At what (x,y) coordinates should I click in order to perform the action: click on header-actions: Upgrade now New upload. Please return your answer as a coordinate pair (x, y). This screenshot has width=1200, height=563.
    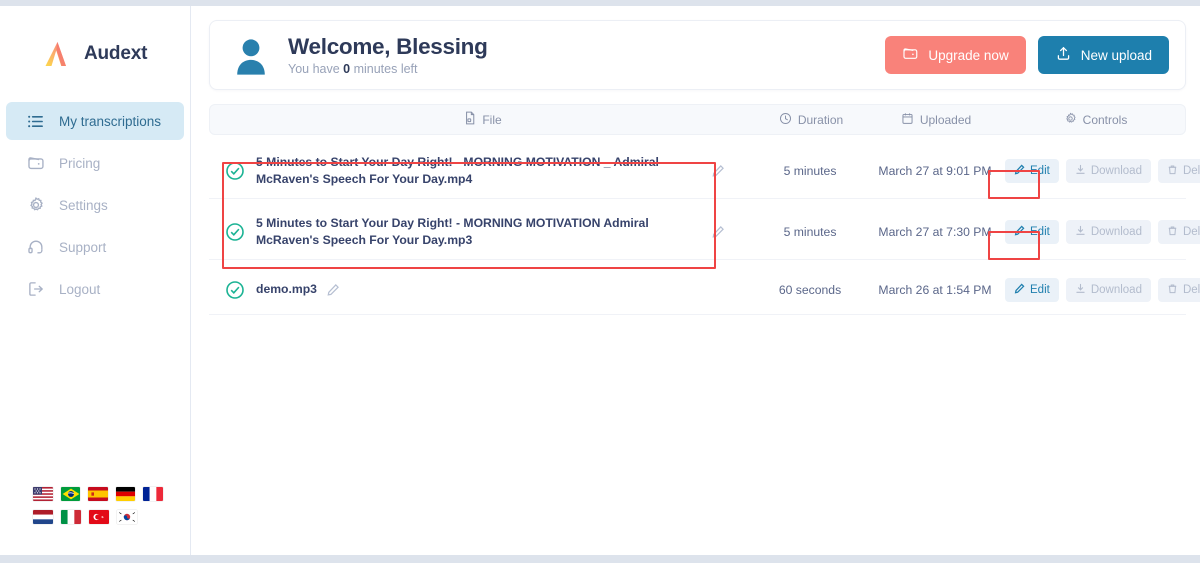
    Looking at the image, I should click on (1027, 55).